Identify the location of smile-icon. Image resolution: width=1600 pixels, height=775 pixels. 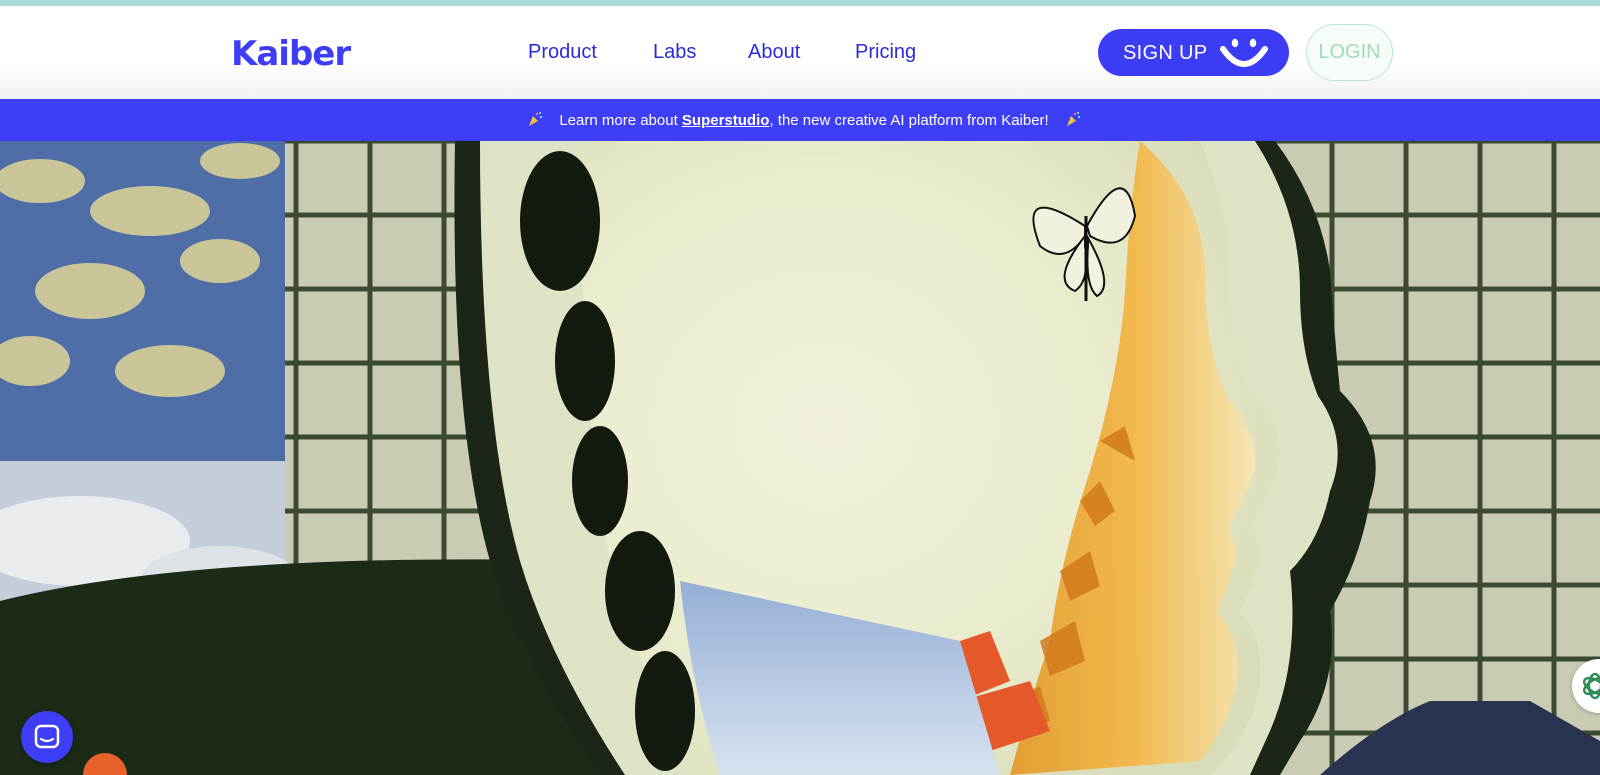
(1244, 52).